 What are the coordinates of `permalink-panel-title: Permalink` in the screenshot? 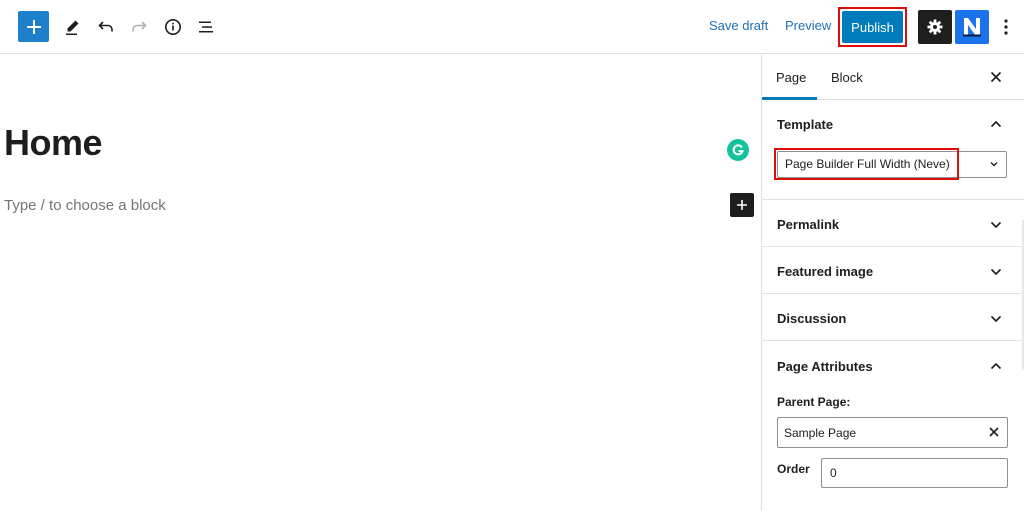 It's located at (808, 224).